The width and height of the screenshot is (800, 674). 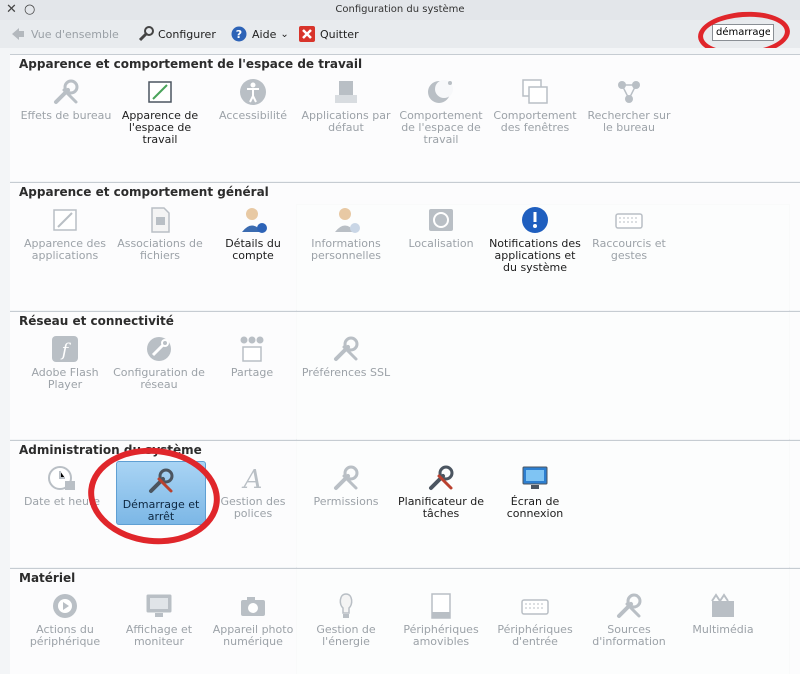 I want to click on display-monitor-icon, so click(x=159, y=606).